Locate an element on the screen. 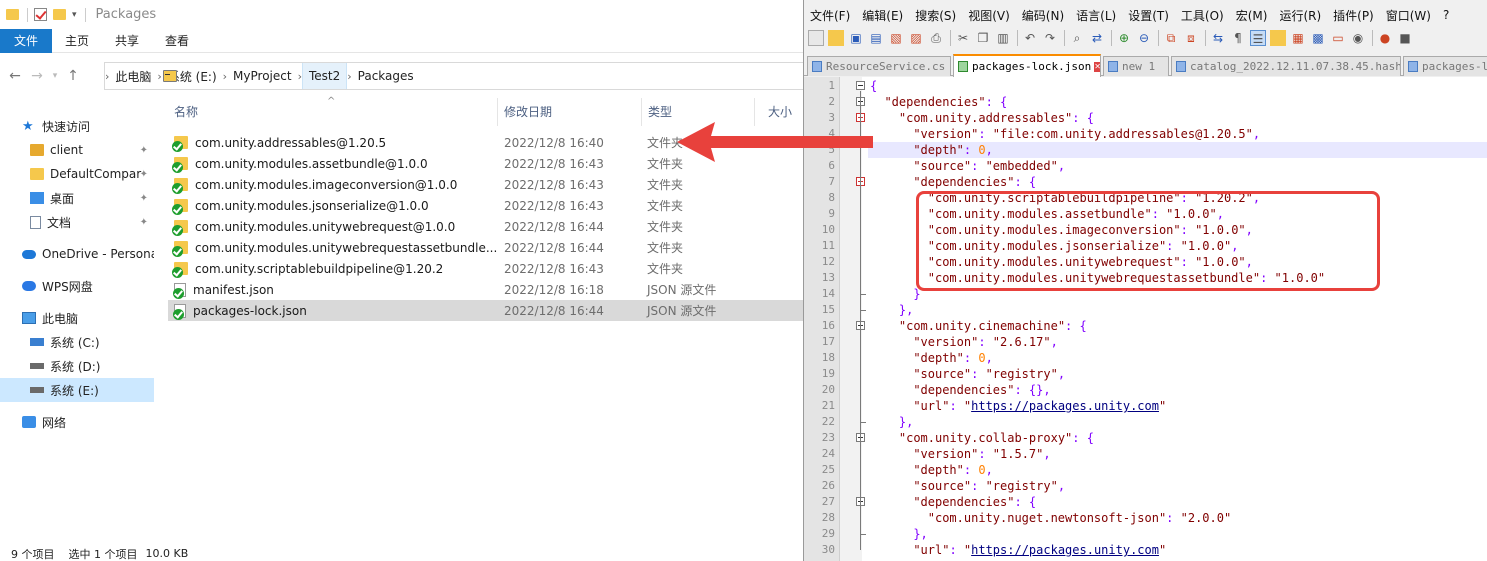 This screenshot has height=561, width=1487. breadcrumb-this-pc: 此电脑 is located at coordinates (133, 76).